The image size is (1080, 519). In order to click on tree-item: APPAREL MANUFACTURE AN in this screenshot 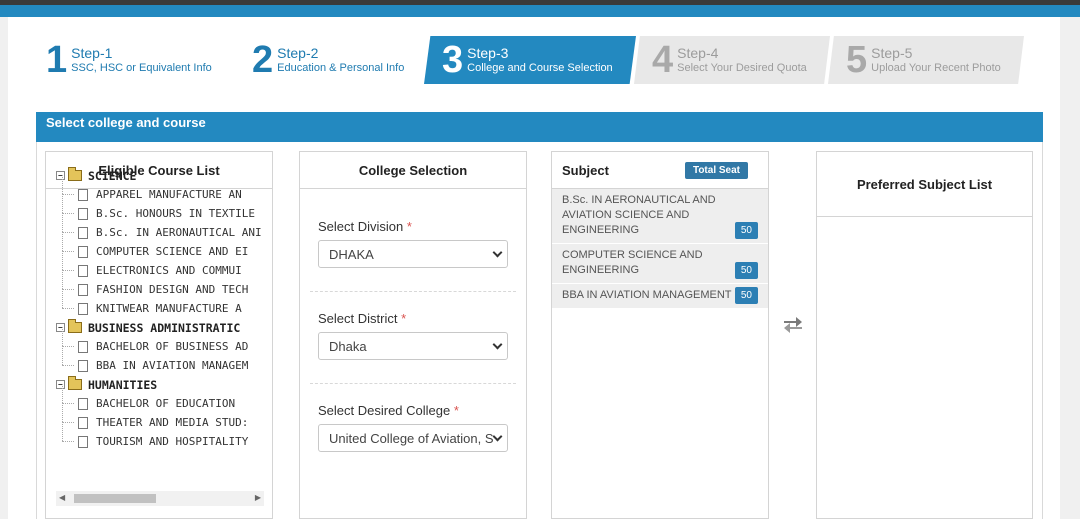, I will do `click(160, 189)`.